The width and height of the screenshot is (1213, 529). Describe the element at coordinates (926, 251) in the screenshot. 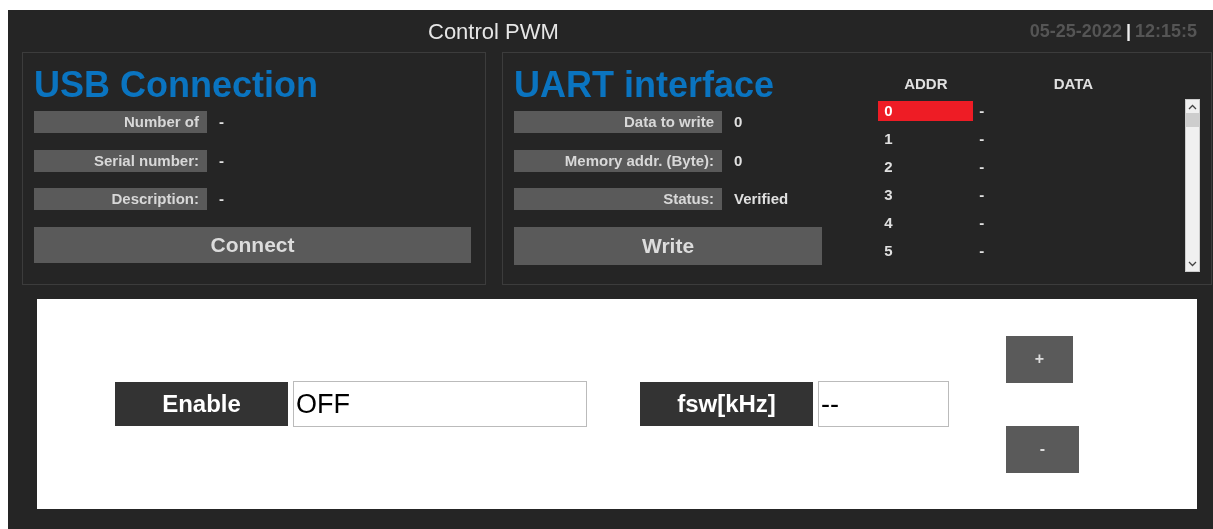

I see `address-cell: 5` at that location.